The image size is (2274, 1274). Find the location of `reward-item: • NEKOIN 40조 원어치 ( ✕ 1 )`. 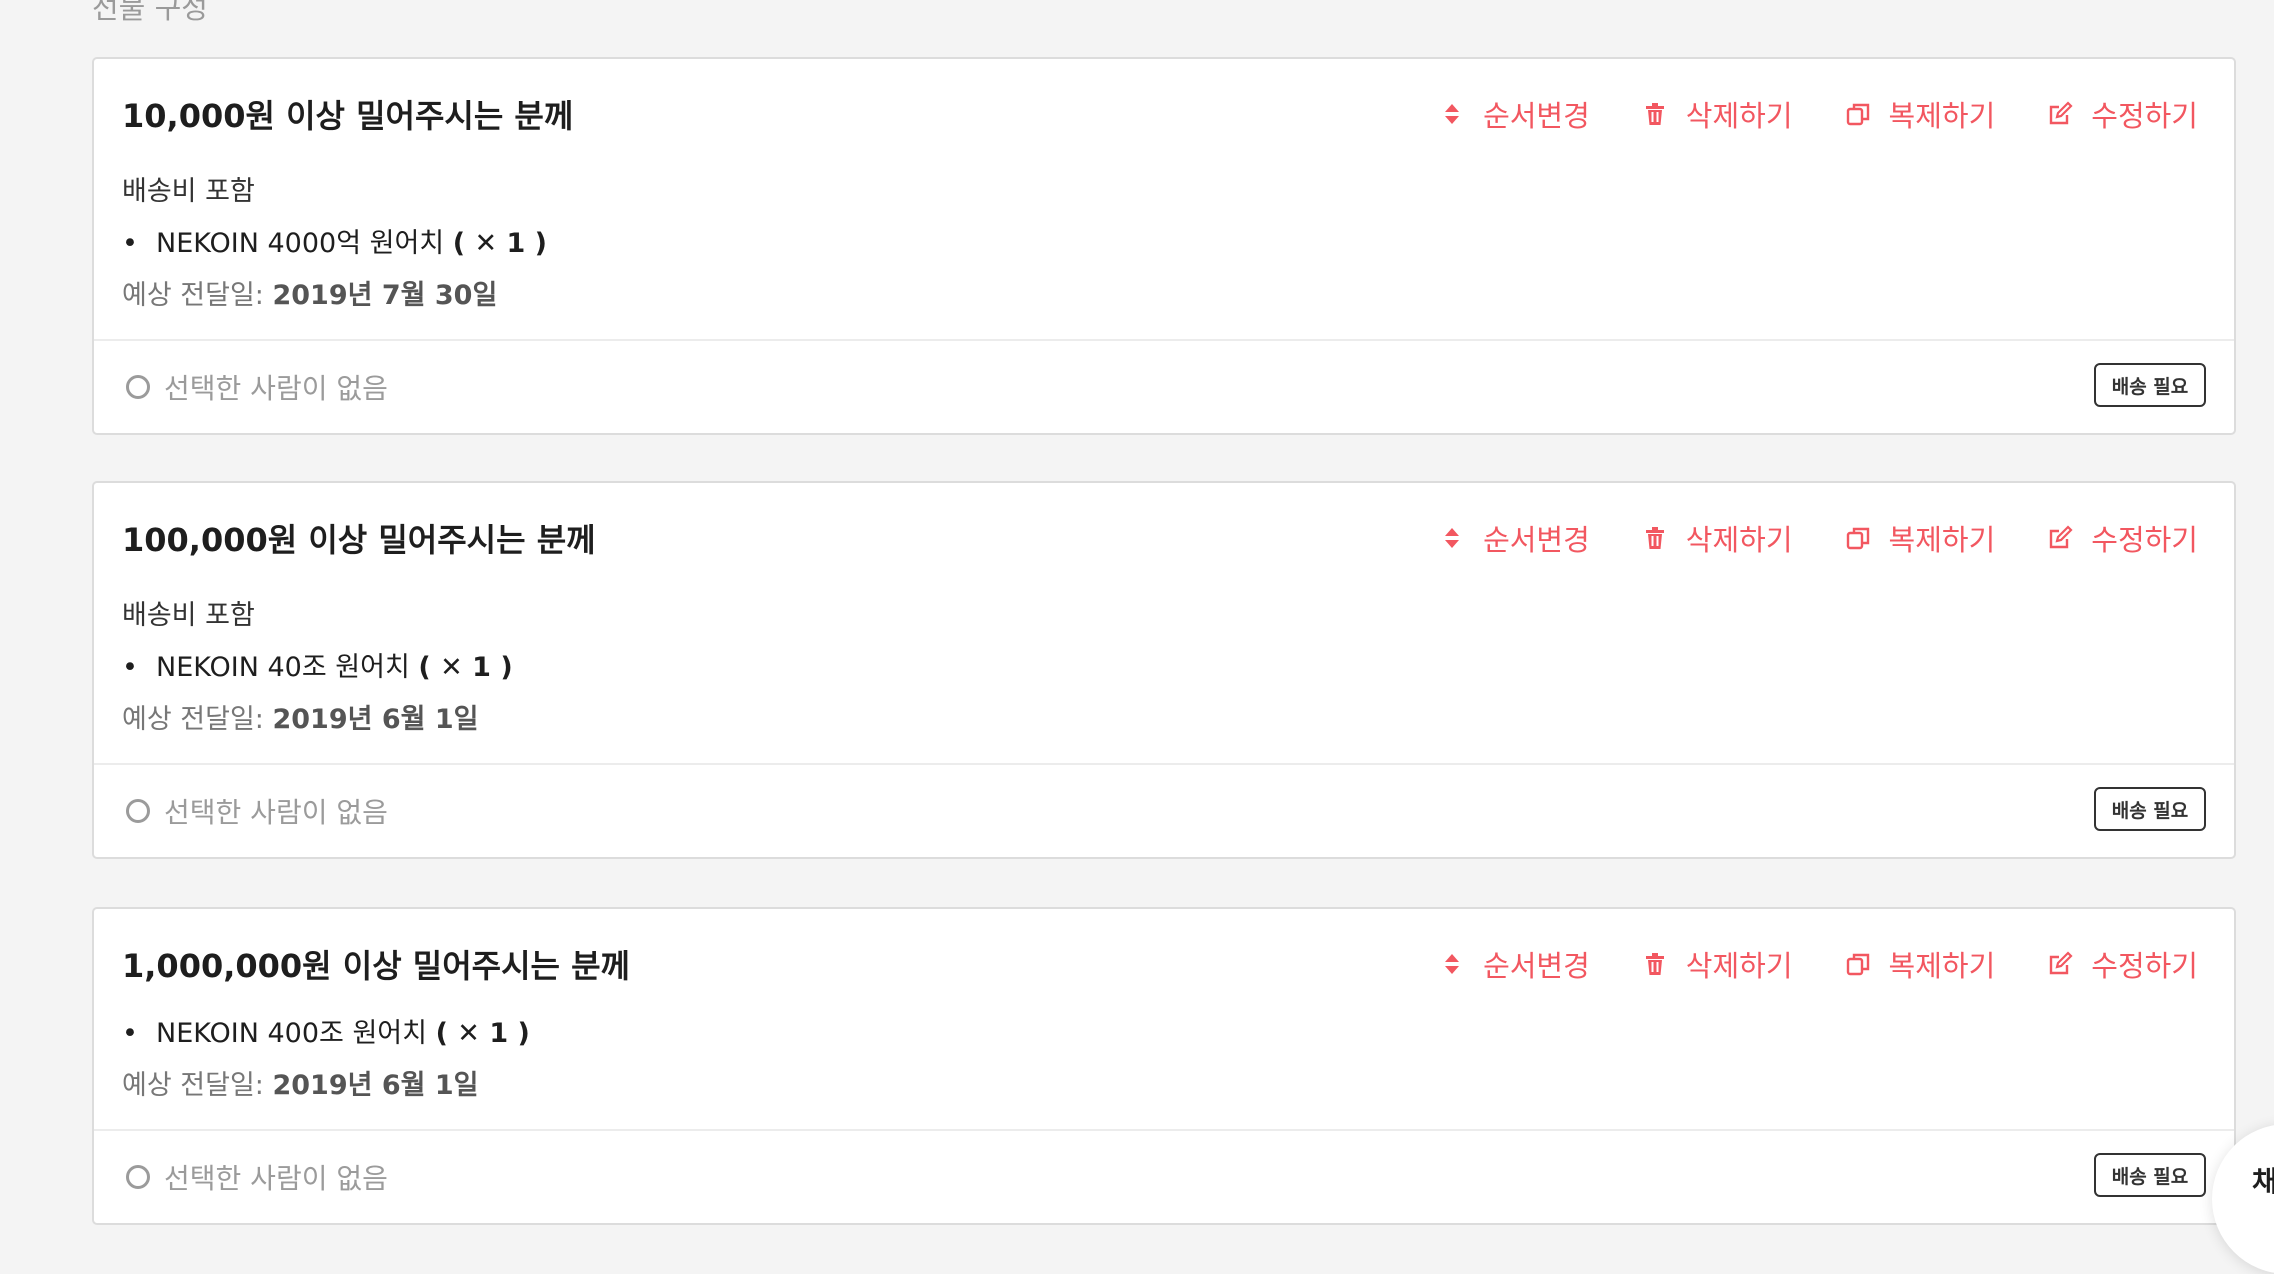

reward-item: • NEKOIN 40조 원어치 ( ✕ 1 ) is located at coordinates (317, 664).